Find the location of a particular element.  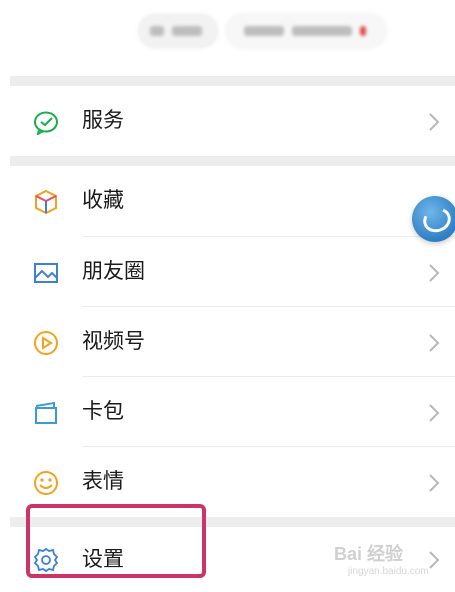

menu-item-moments: 朋友圈 is located at coordinates (227, 272).